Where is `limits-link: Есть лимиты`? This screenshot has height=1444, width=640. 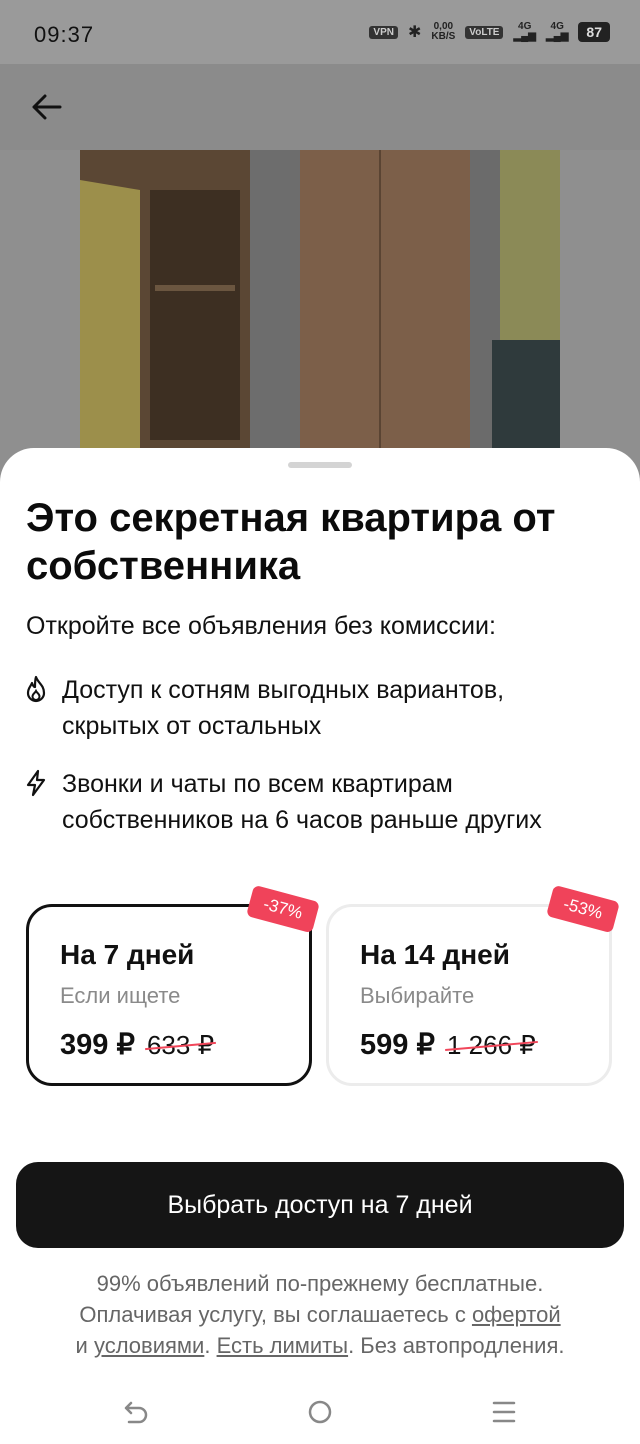 limits-link: Есть лимиты is located at coordinates (283, 1345).